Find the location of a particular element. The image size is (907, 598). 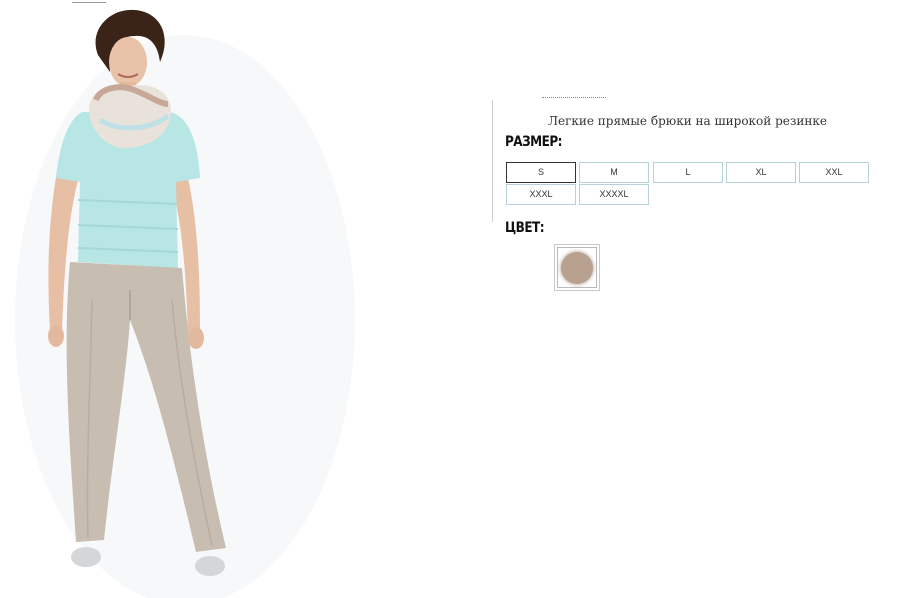

dotted-separator is located at coordinates (574, 97).